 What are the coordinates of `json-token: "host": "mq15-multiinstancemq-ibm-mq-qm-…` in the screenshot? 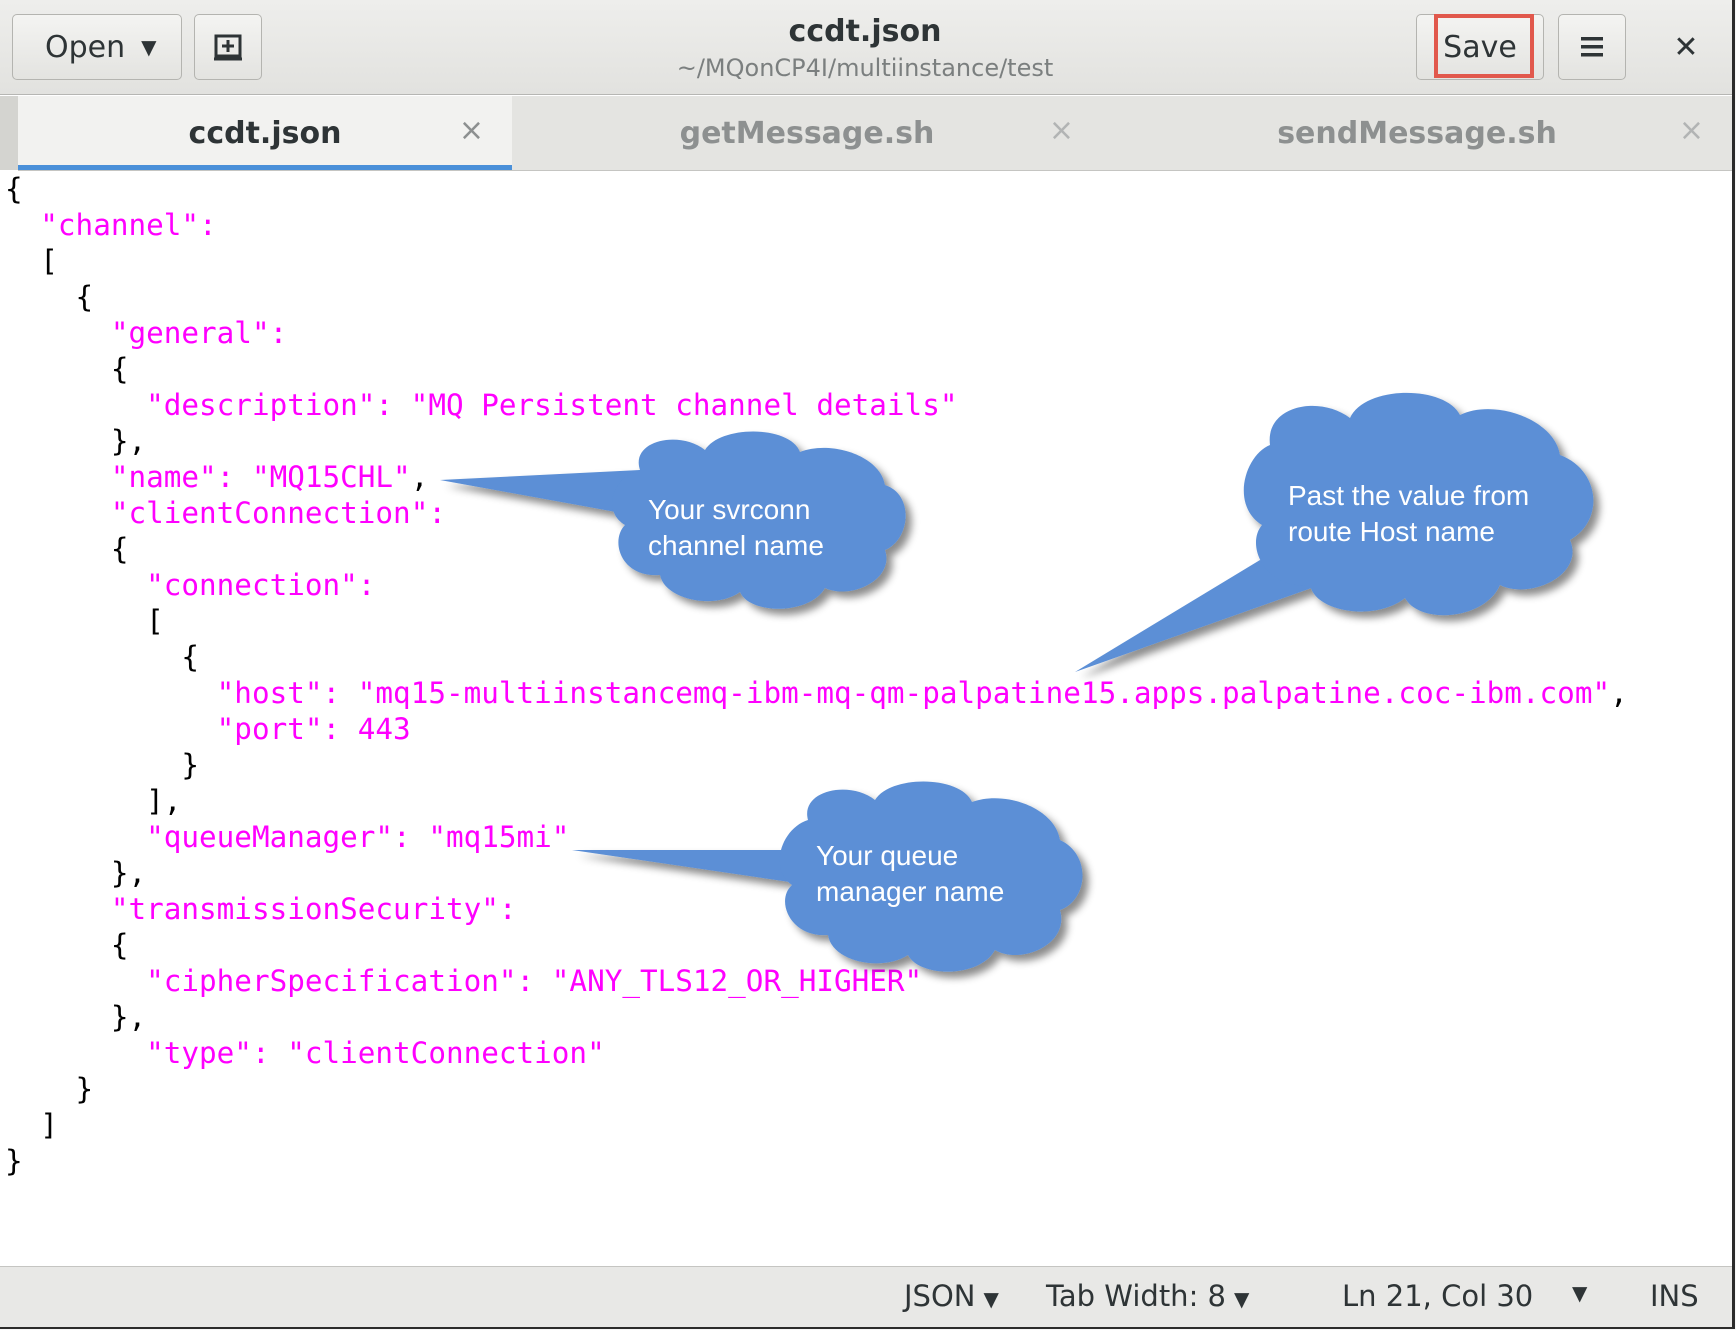 It's located at (913, 693).